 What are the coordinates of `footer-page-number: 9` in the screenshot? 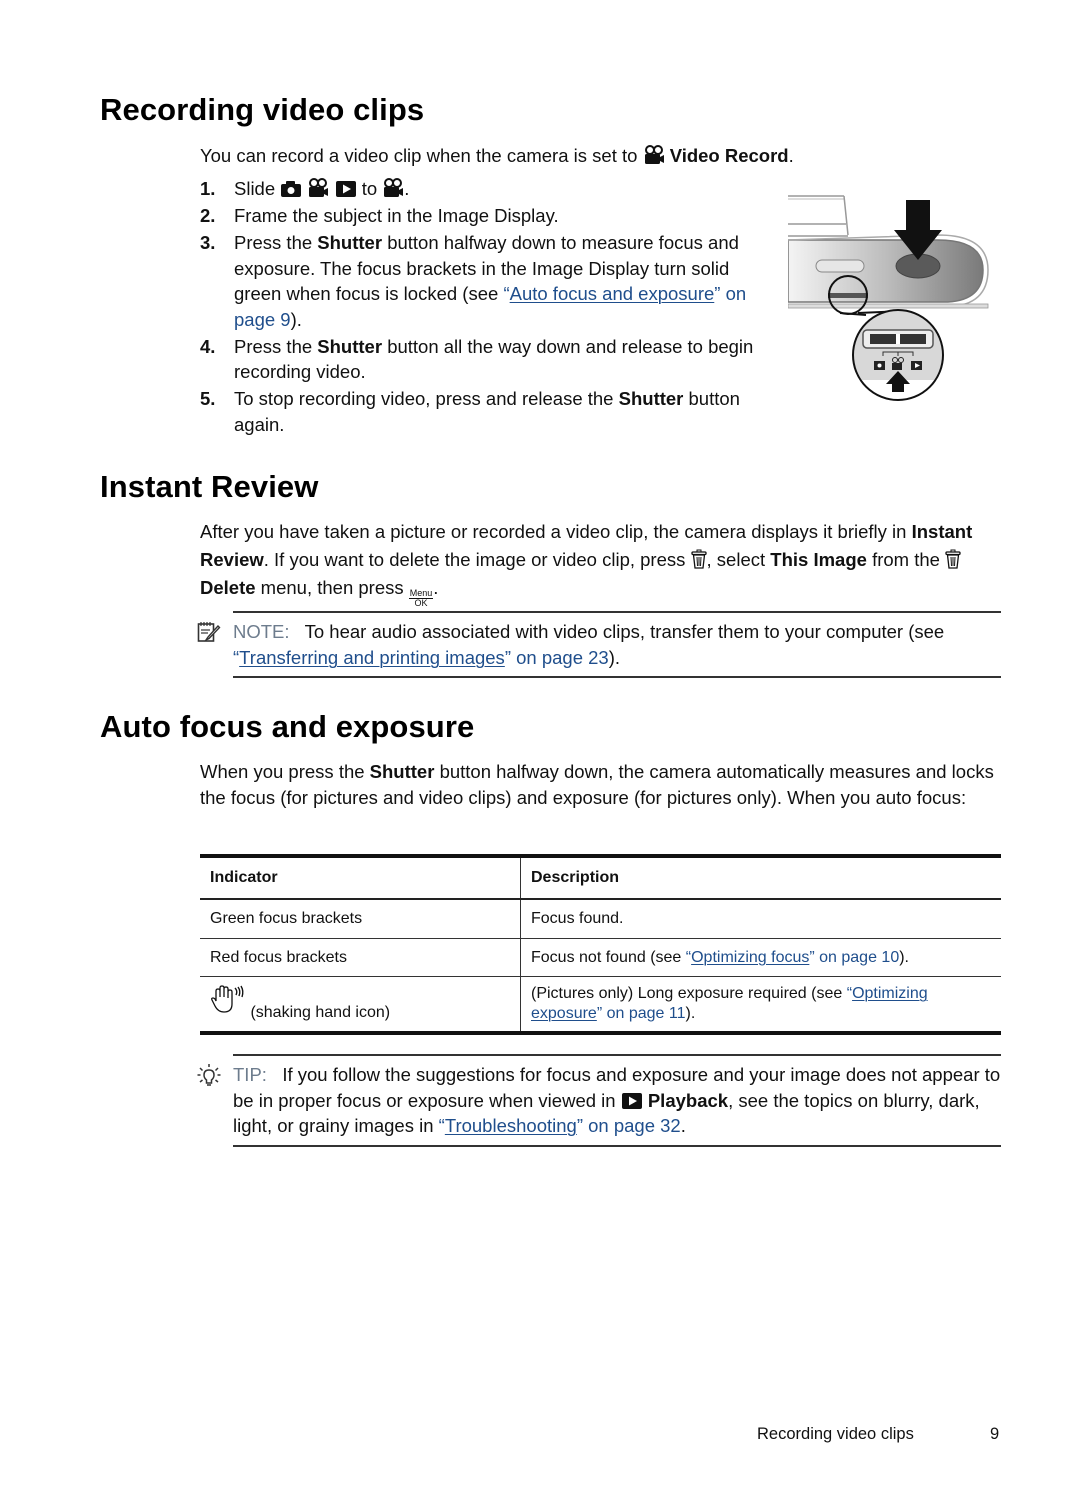 It's located at (995, 1434).